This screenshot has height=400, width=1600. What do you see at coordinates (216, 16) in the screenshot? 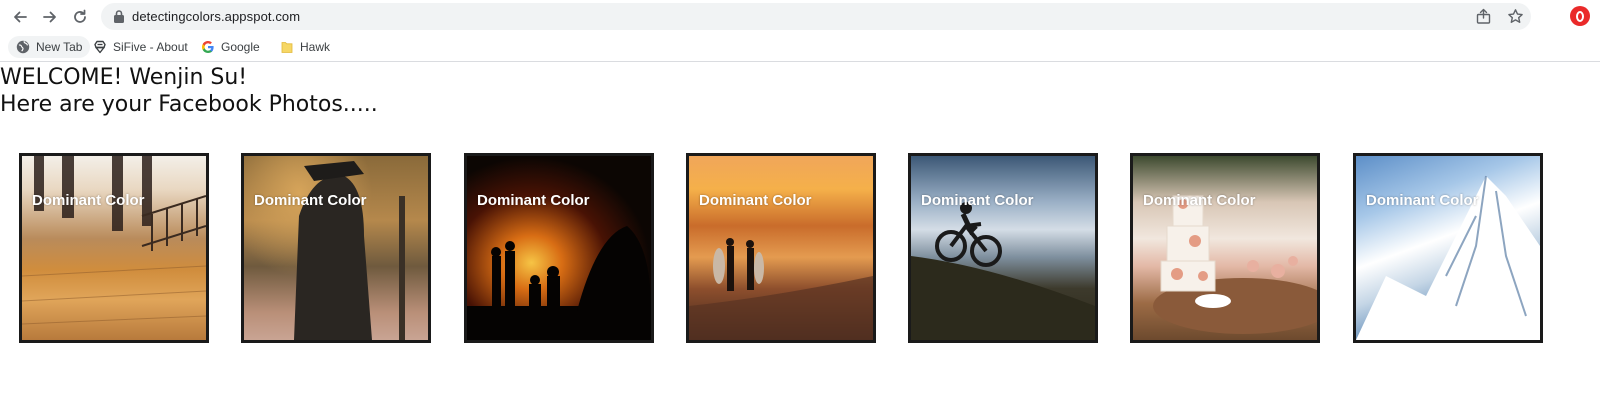
I see `url-text: detectingcolors.appspot.com` at bounding box center [216, 16].